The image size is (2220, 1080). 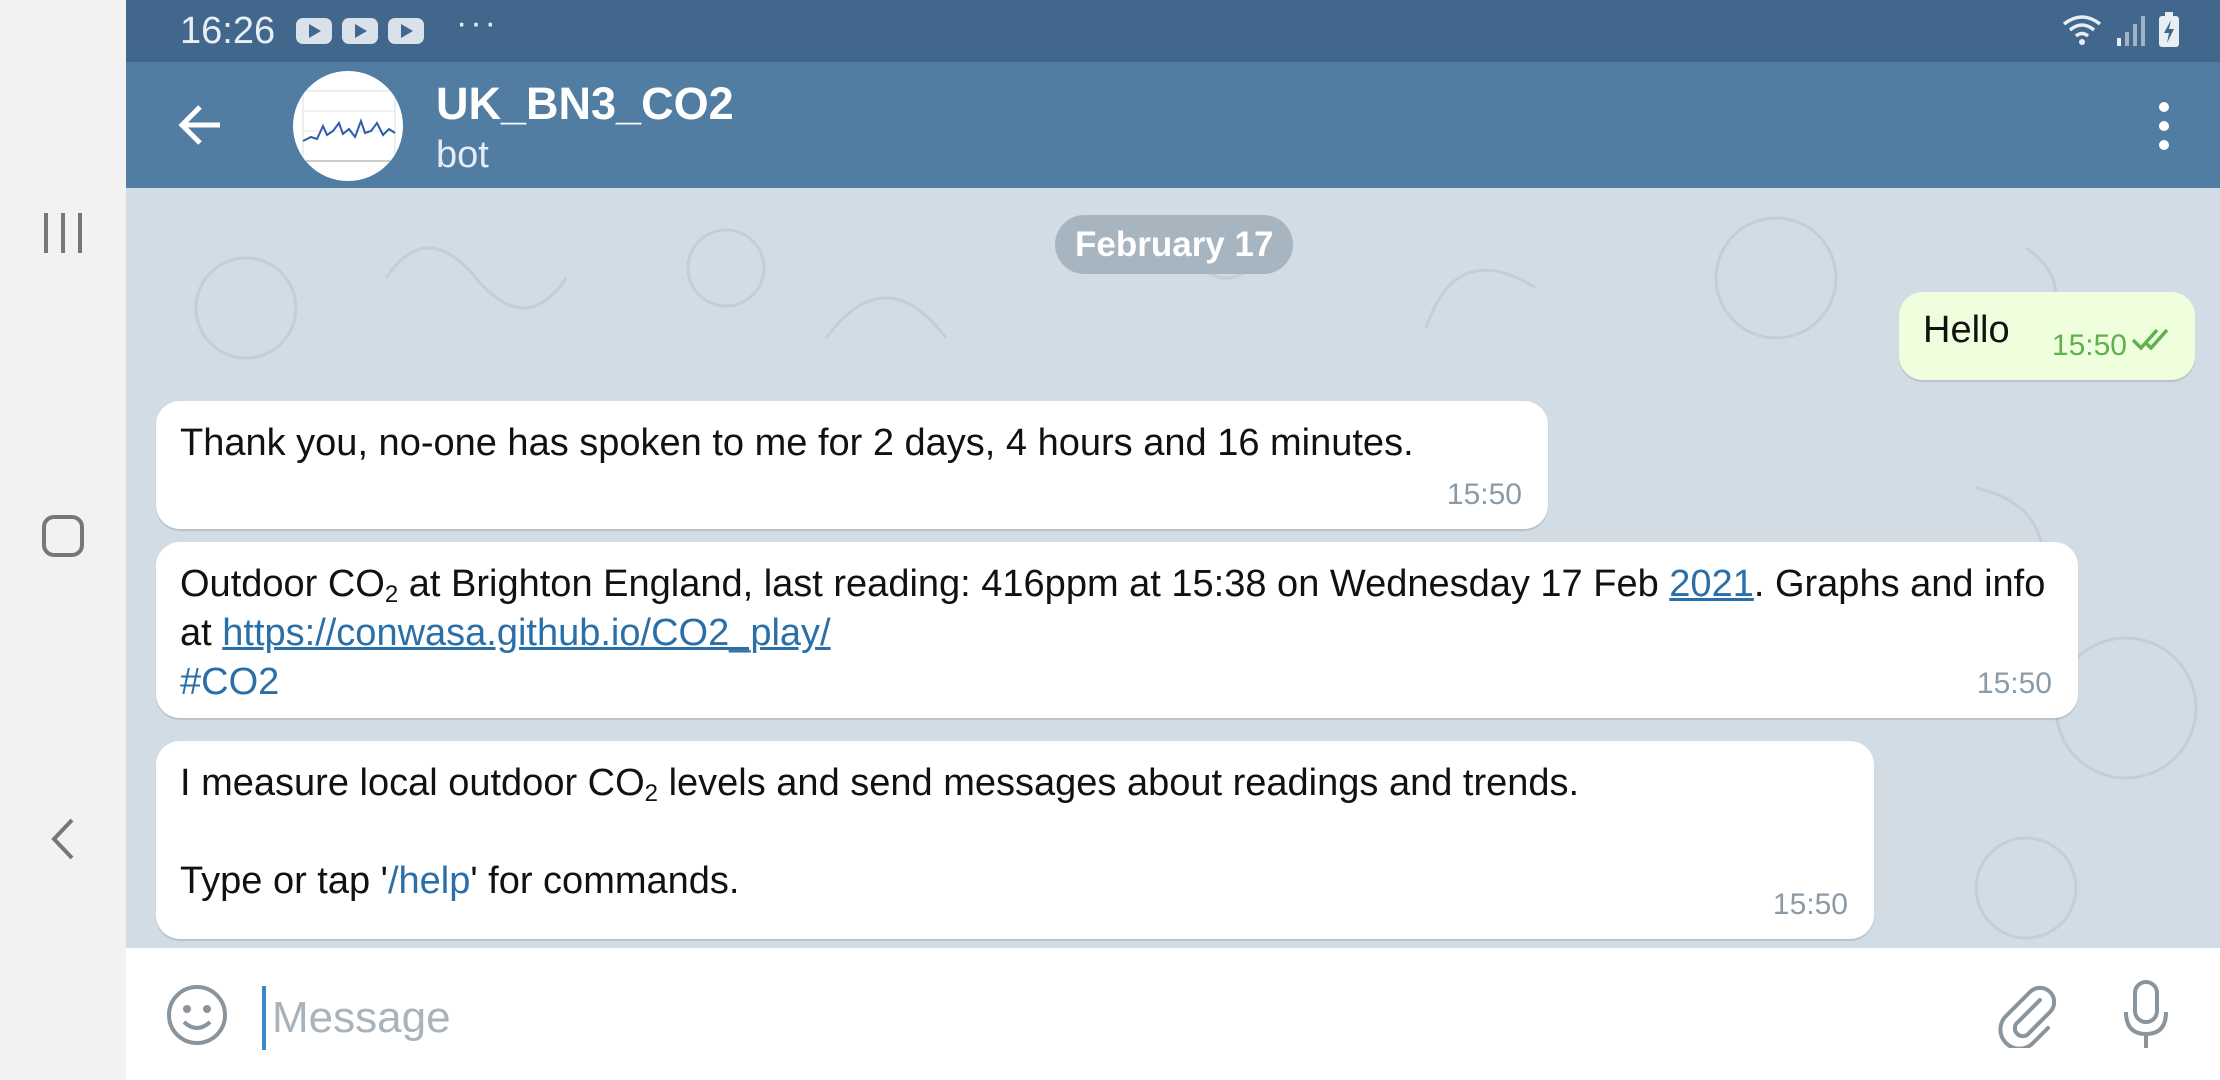 What do you see at coordinates (229, 682) in the screenshot?
I see `hashtag-link: #CO2` at bounding box center [229, 682].